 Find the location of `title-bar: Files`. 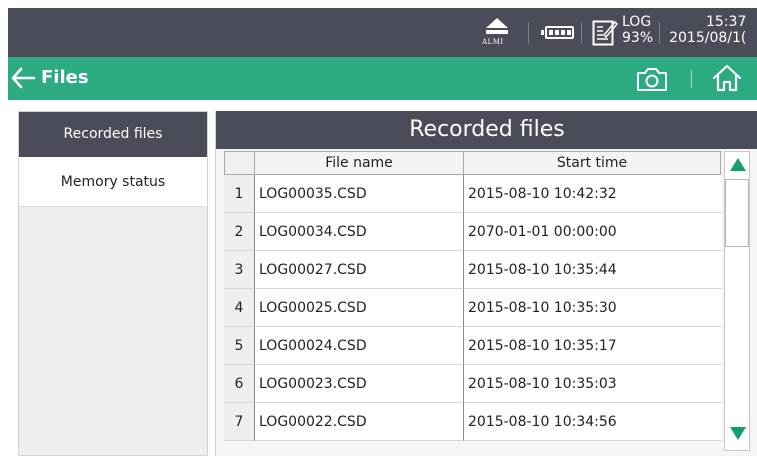

title-bar: Files is located at coordinates (382, 78).